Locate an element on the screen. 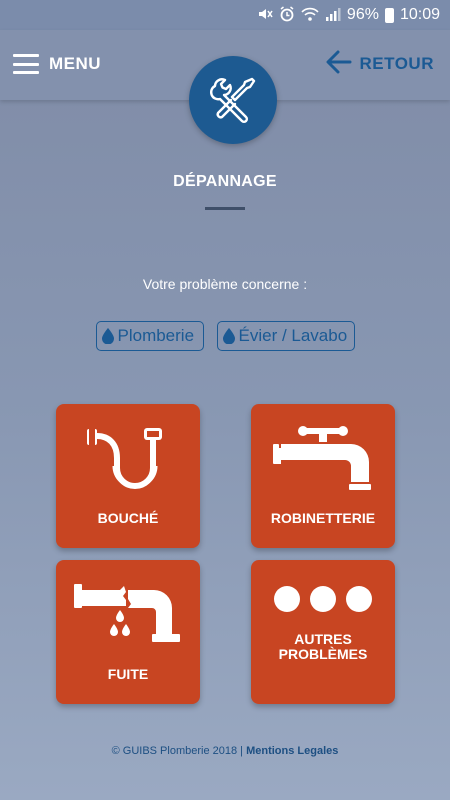 Image resolution: width=450 pixels, height=800 pixels. arrow-left-icon is located at coordinates (339, 64).